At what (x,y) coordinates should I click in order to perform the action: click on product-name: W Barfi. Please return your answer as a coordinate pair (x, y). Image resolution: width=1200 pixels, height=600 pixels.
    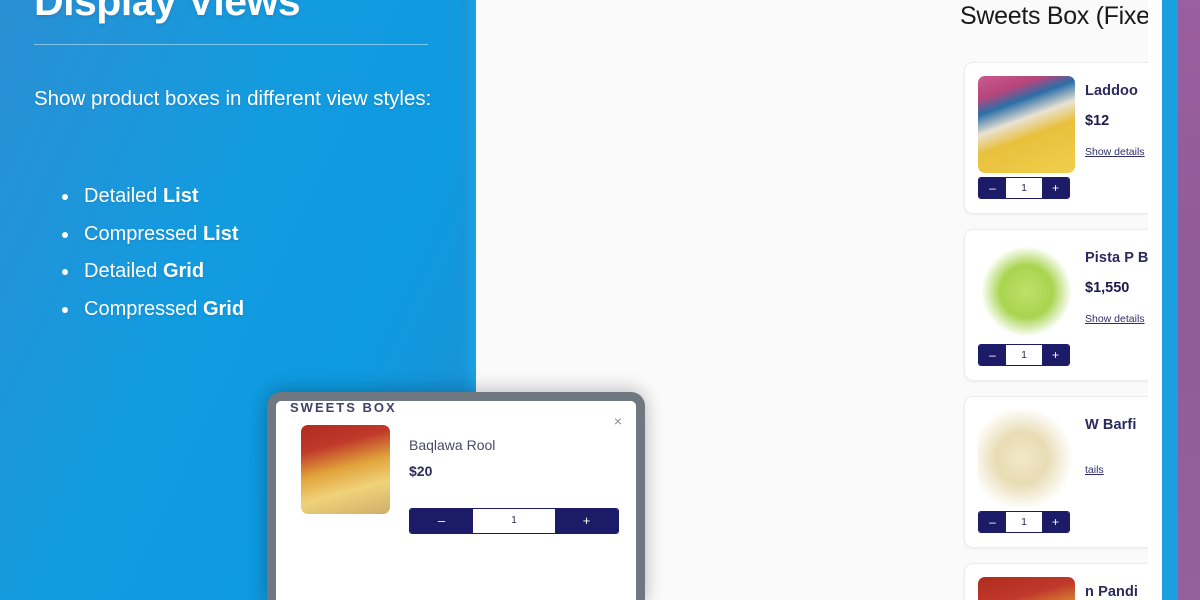
    Looking at the image, I should click on (1111, 425).